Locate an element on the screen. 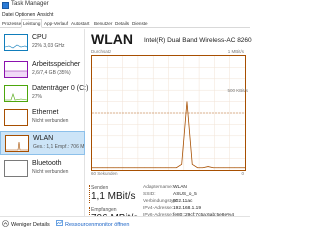  sidebar-item-label: CPU is located at coordinates (39, 37).